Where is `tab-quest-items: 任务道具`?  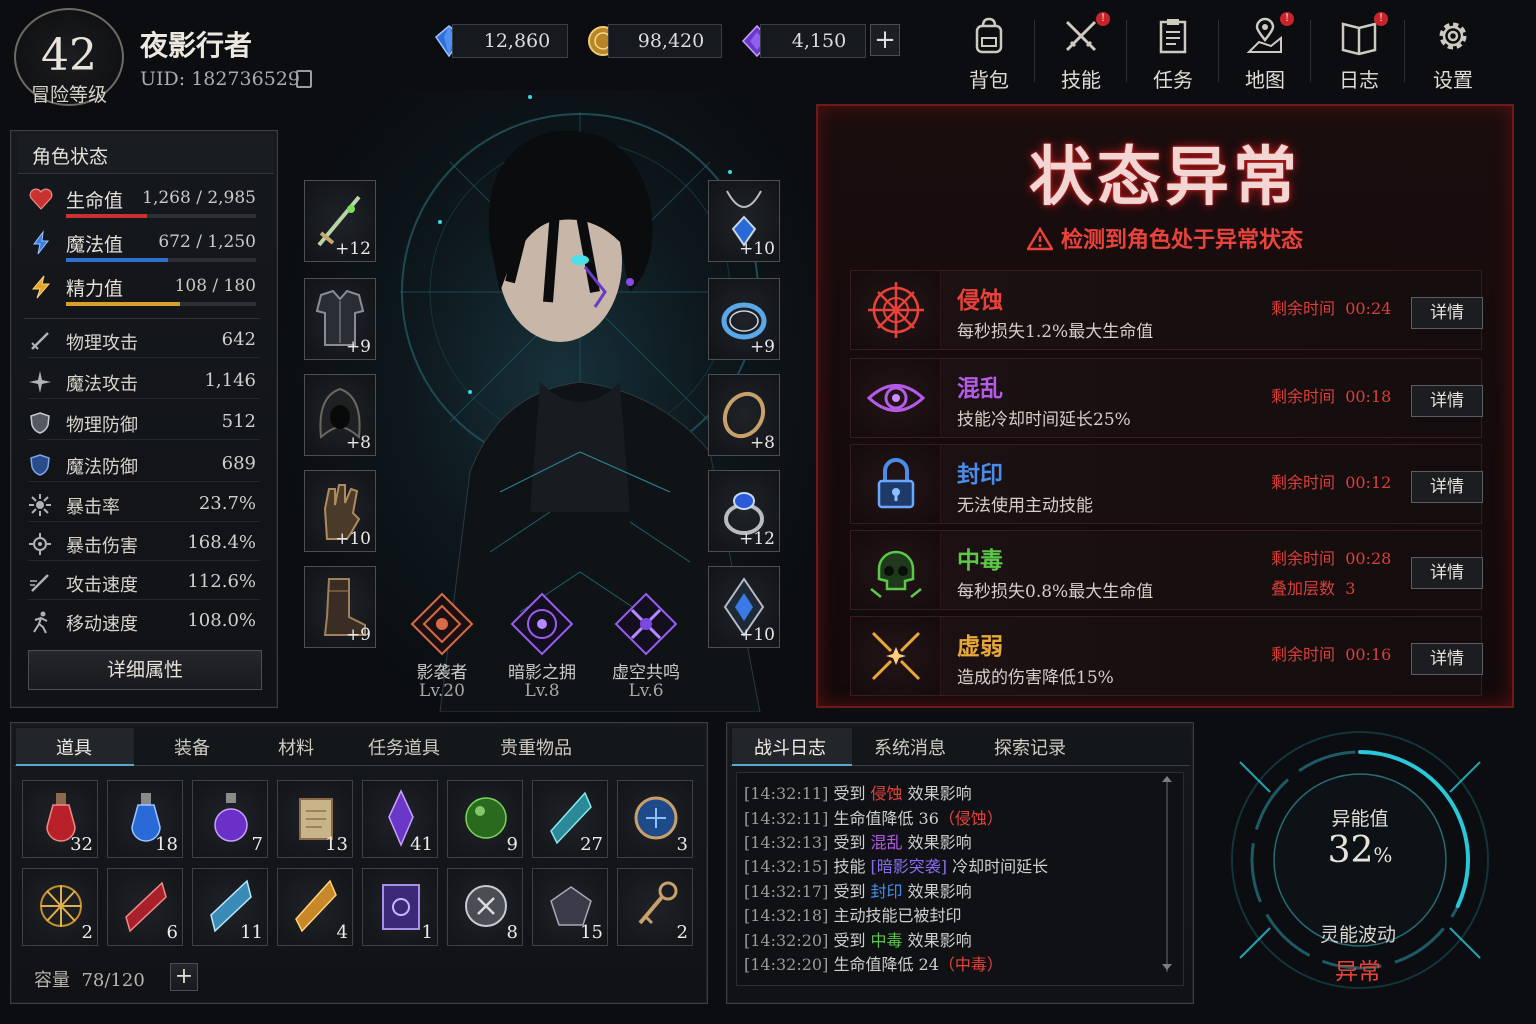 tab-quest-items: 任务道具 is located at coordinates (404, 747).